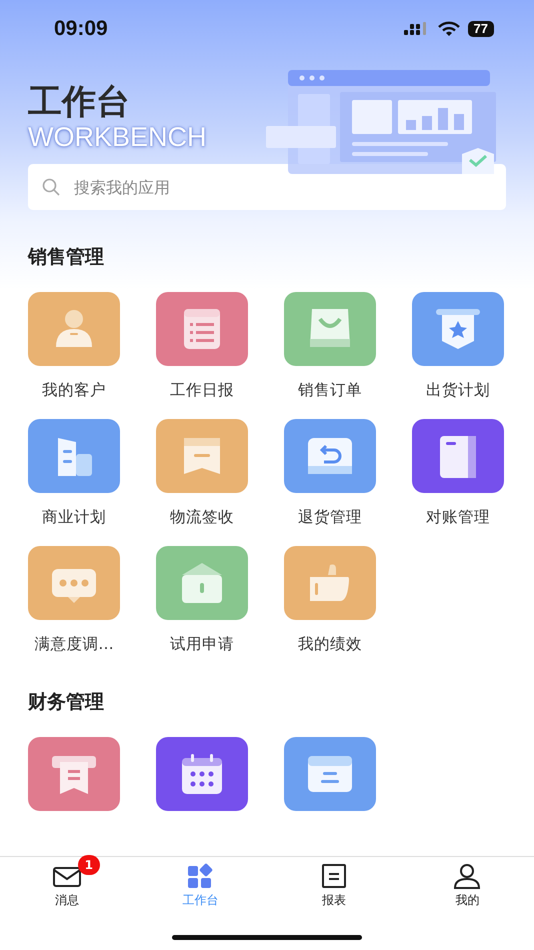  What do you see at coordinates (449, 29) in the screenshot?
I see `wifi-icon` at bounding box center [449, 29].